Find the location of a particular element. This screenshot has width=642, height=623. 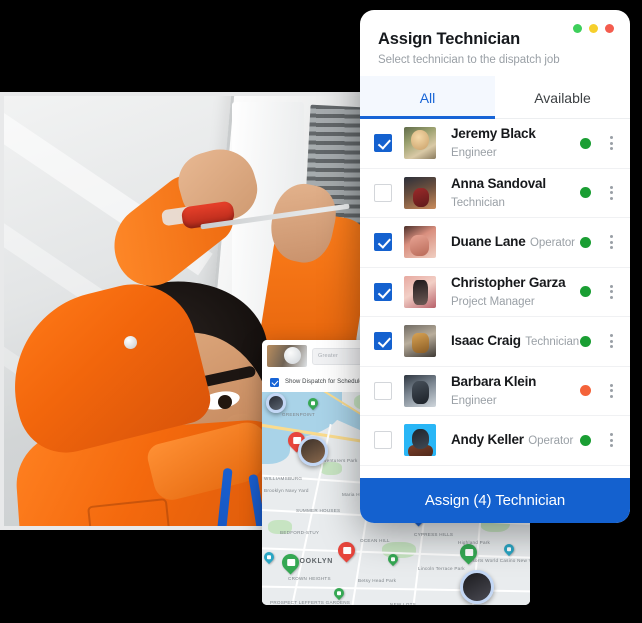

table-row: Anna Sandoval Technician is located at coordinates (495, 193).